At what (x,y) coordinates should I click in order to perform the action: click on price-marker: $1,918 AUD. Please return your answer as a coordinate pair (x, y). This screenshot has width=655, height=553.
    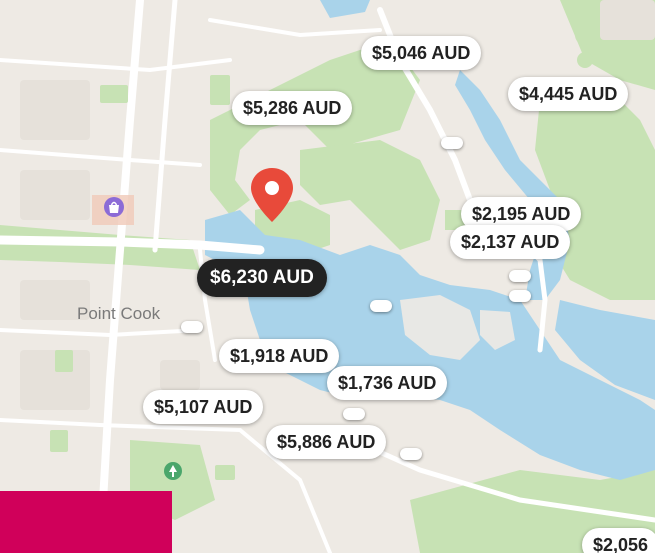
    Looking at the image, I should click on (279, 356).